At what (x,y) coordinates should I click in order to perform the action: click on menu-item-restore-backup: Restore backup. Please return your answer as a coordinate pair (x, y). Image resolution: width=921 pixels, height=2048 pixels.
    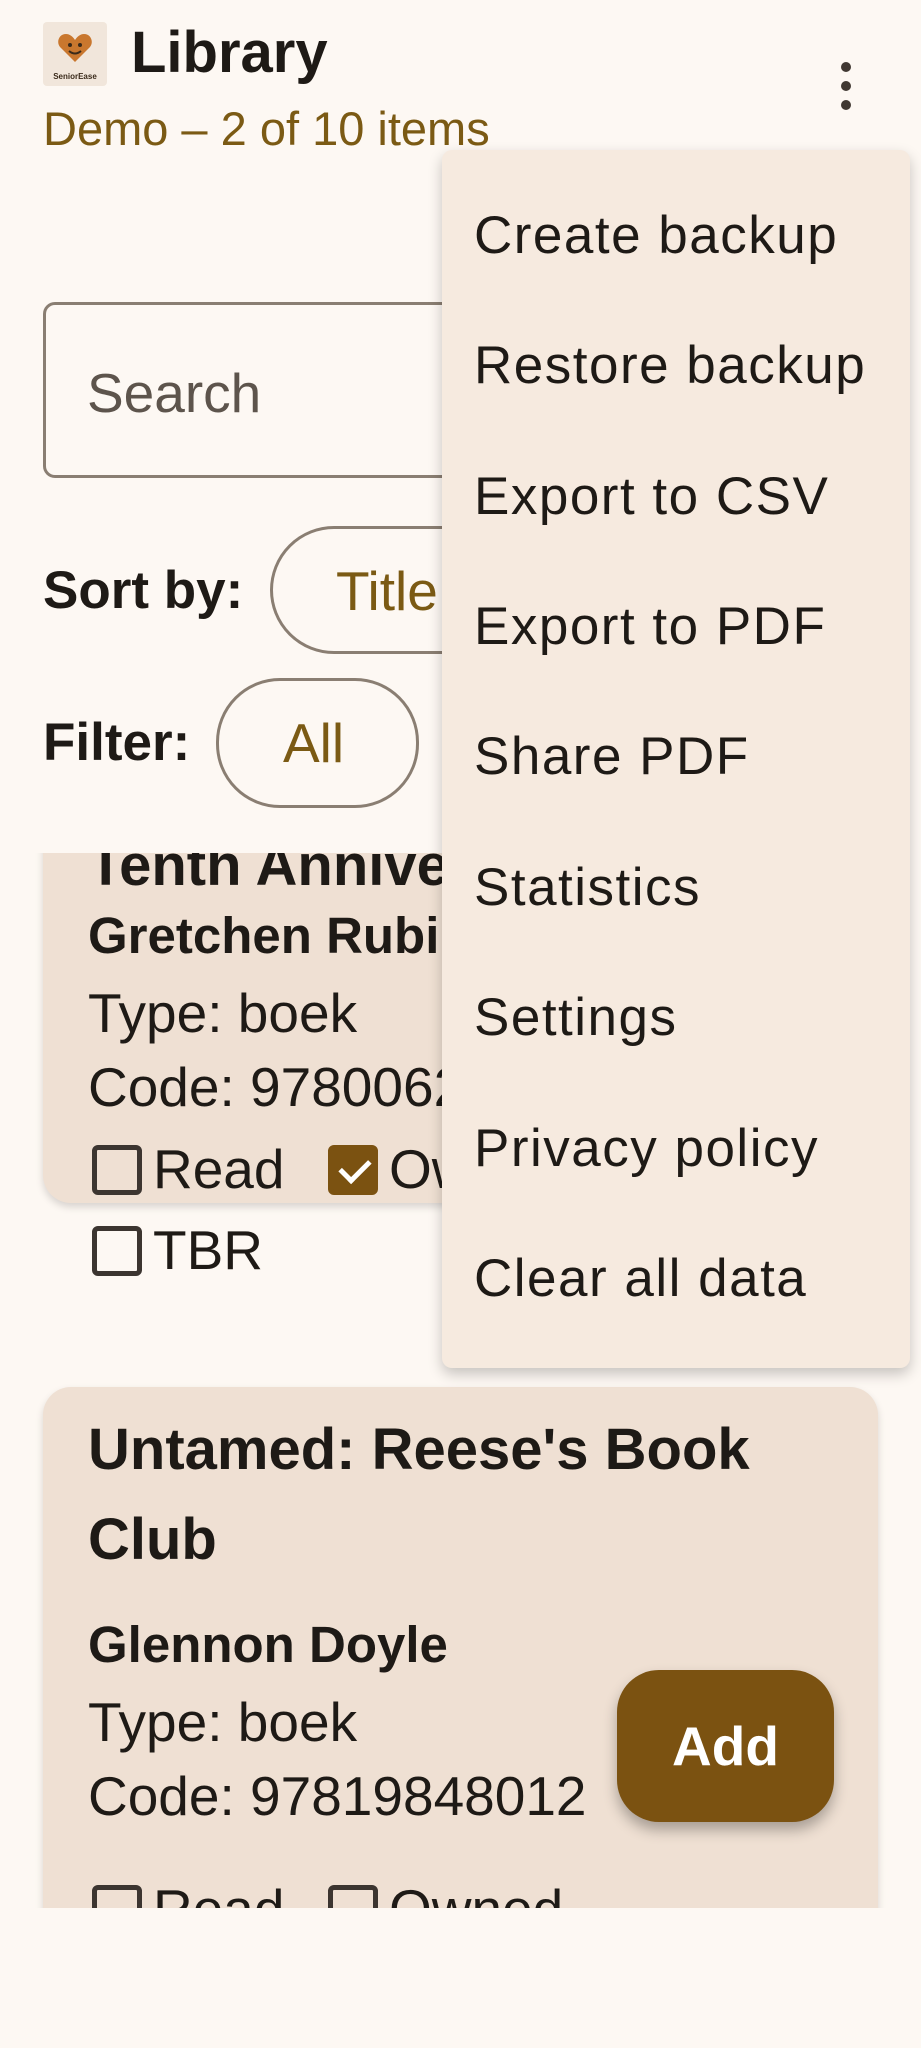
    Looking at the image, I should click on (670, 366).